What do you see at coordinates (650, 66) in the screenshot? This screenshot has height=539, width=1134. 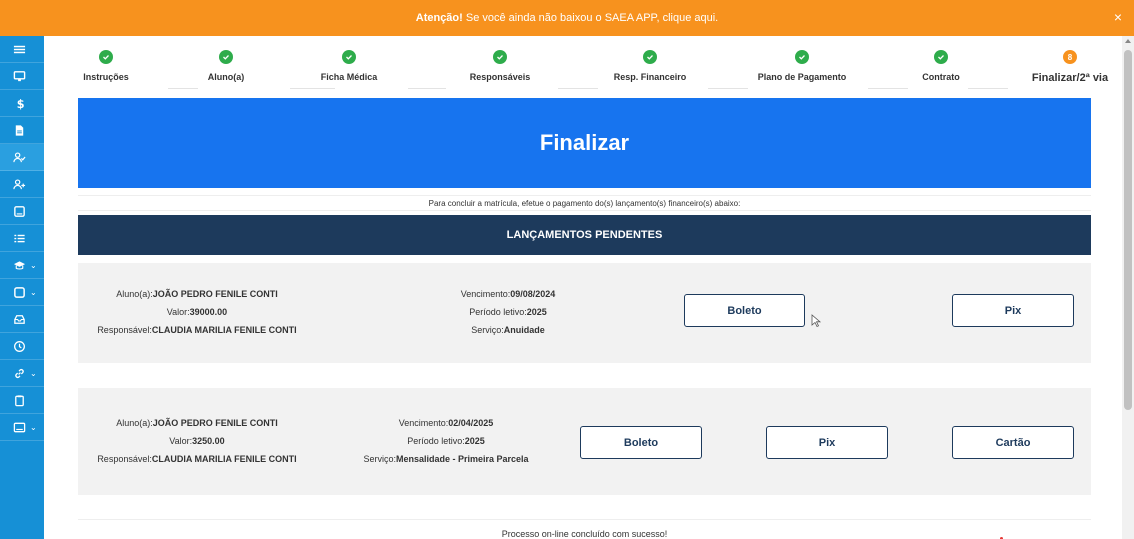 I see `step-resp-financeiro: Resp. Financeiro` at bounding box center [650, 66].